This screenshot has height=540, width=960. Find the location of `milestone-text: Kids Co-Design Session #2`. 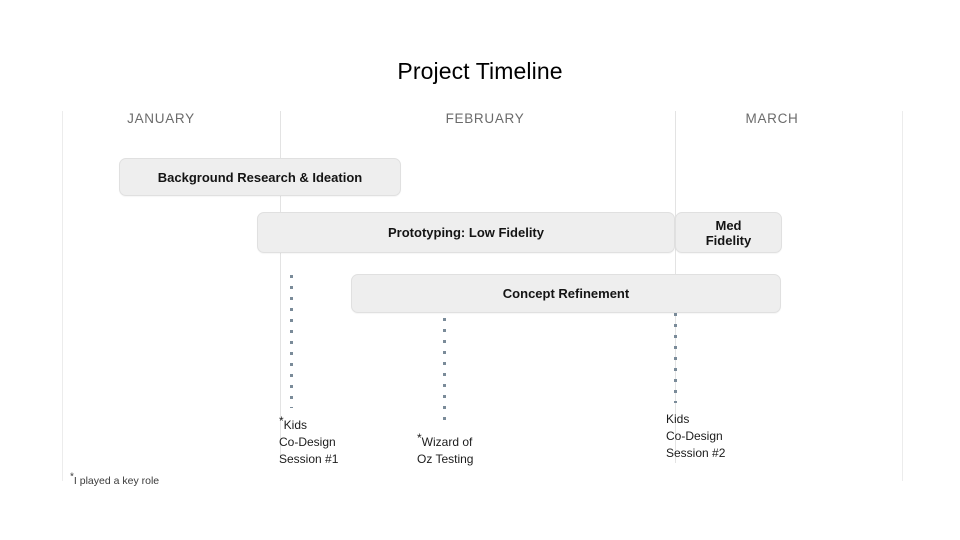

milestone-text: Kids Co-Design Session #2 is located at coordinates (696, 436).